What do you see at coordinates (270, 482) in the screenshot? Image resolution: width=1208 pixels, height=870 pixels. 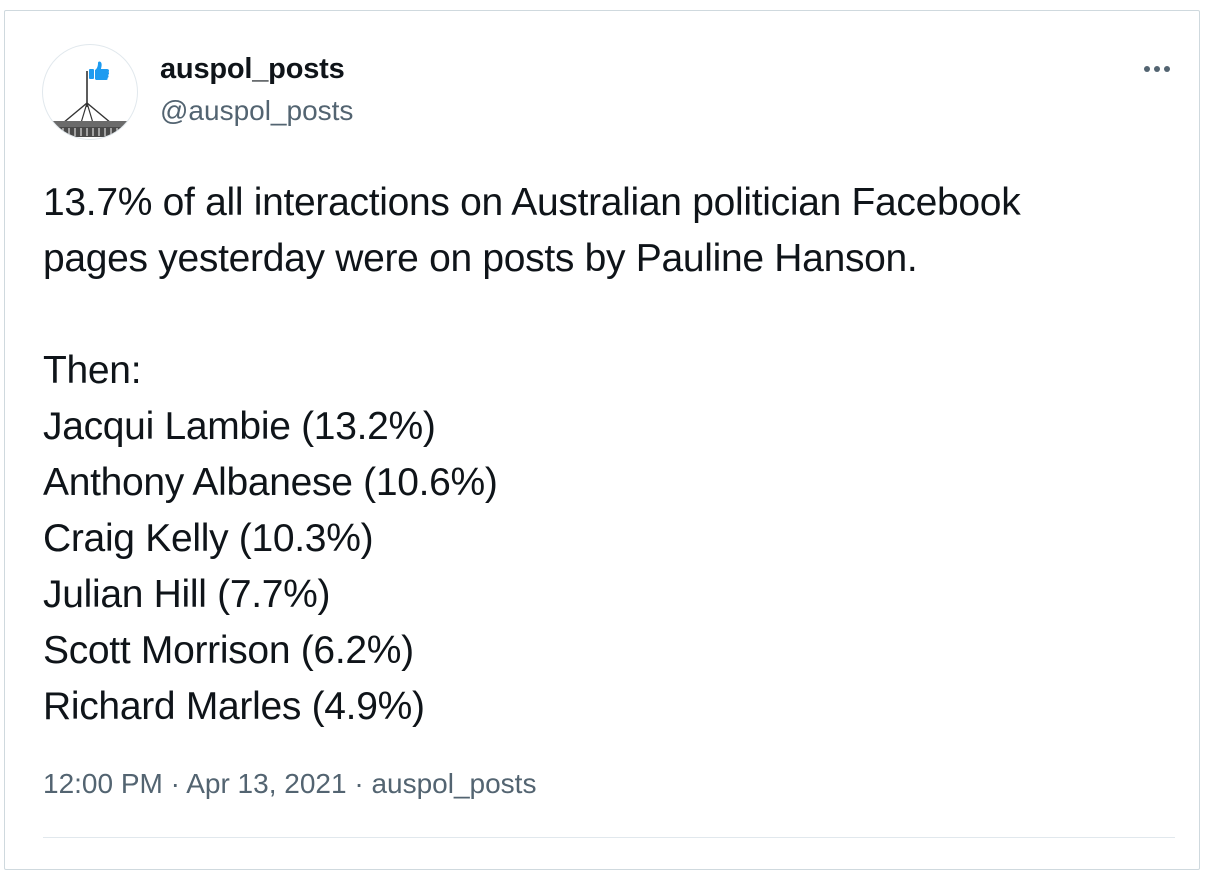 I see `tweet-line: Anthony Albanese (10.6%)` at bounding box center [270, 482].